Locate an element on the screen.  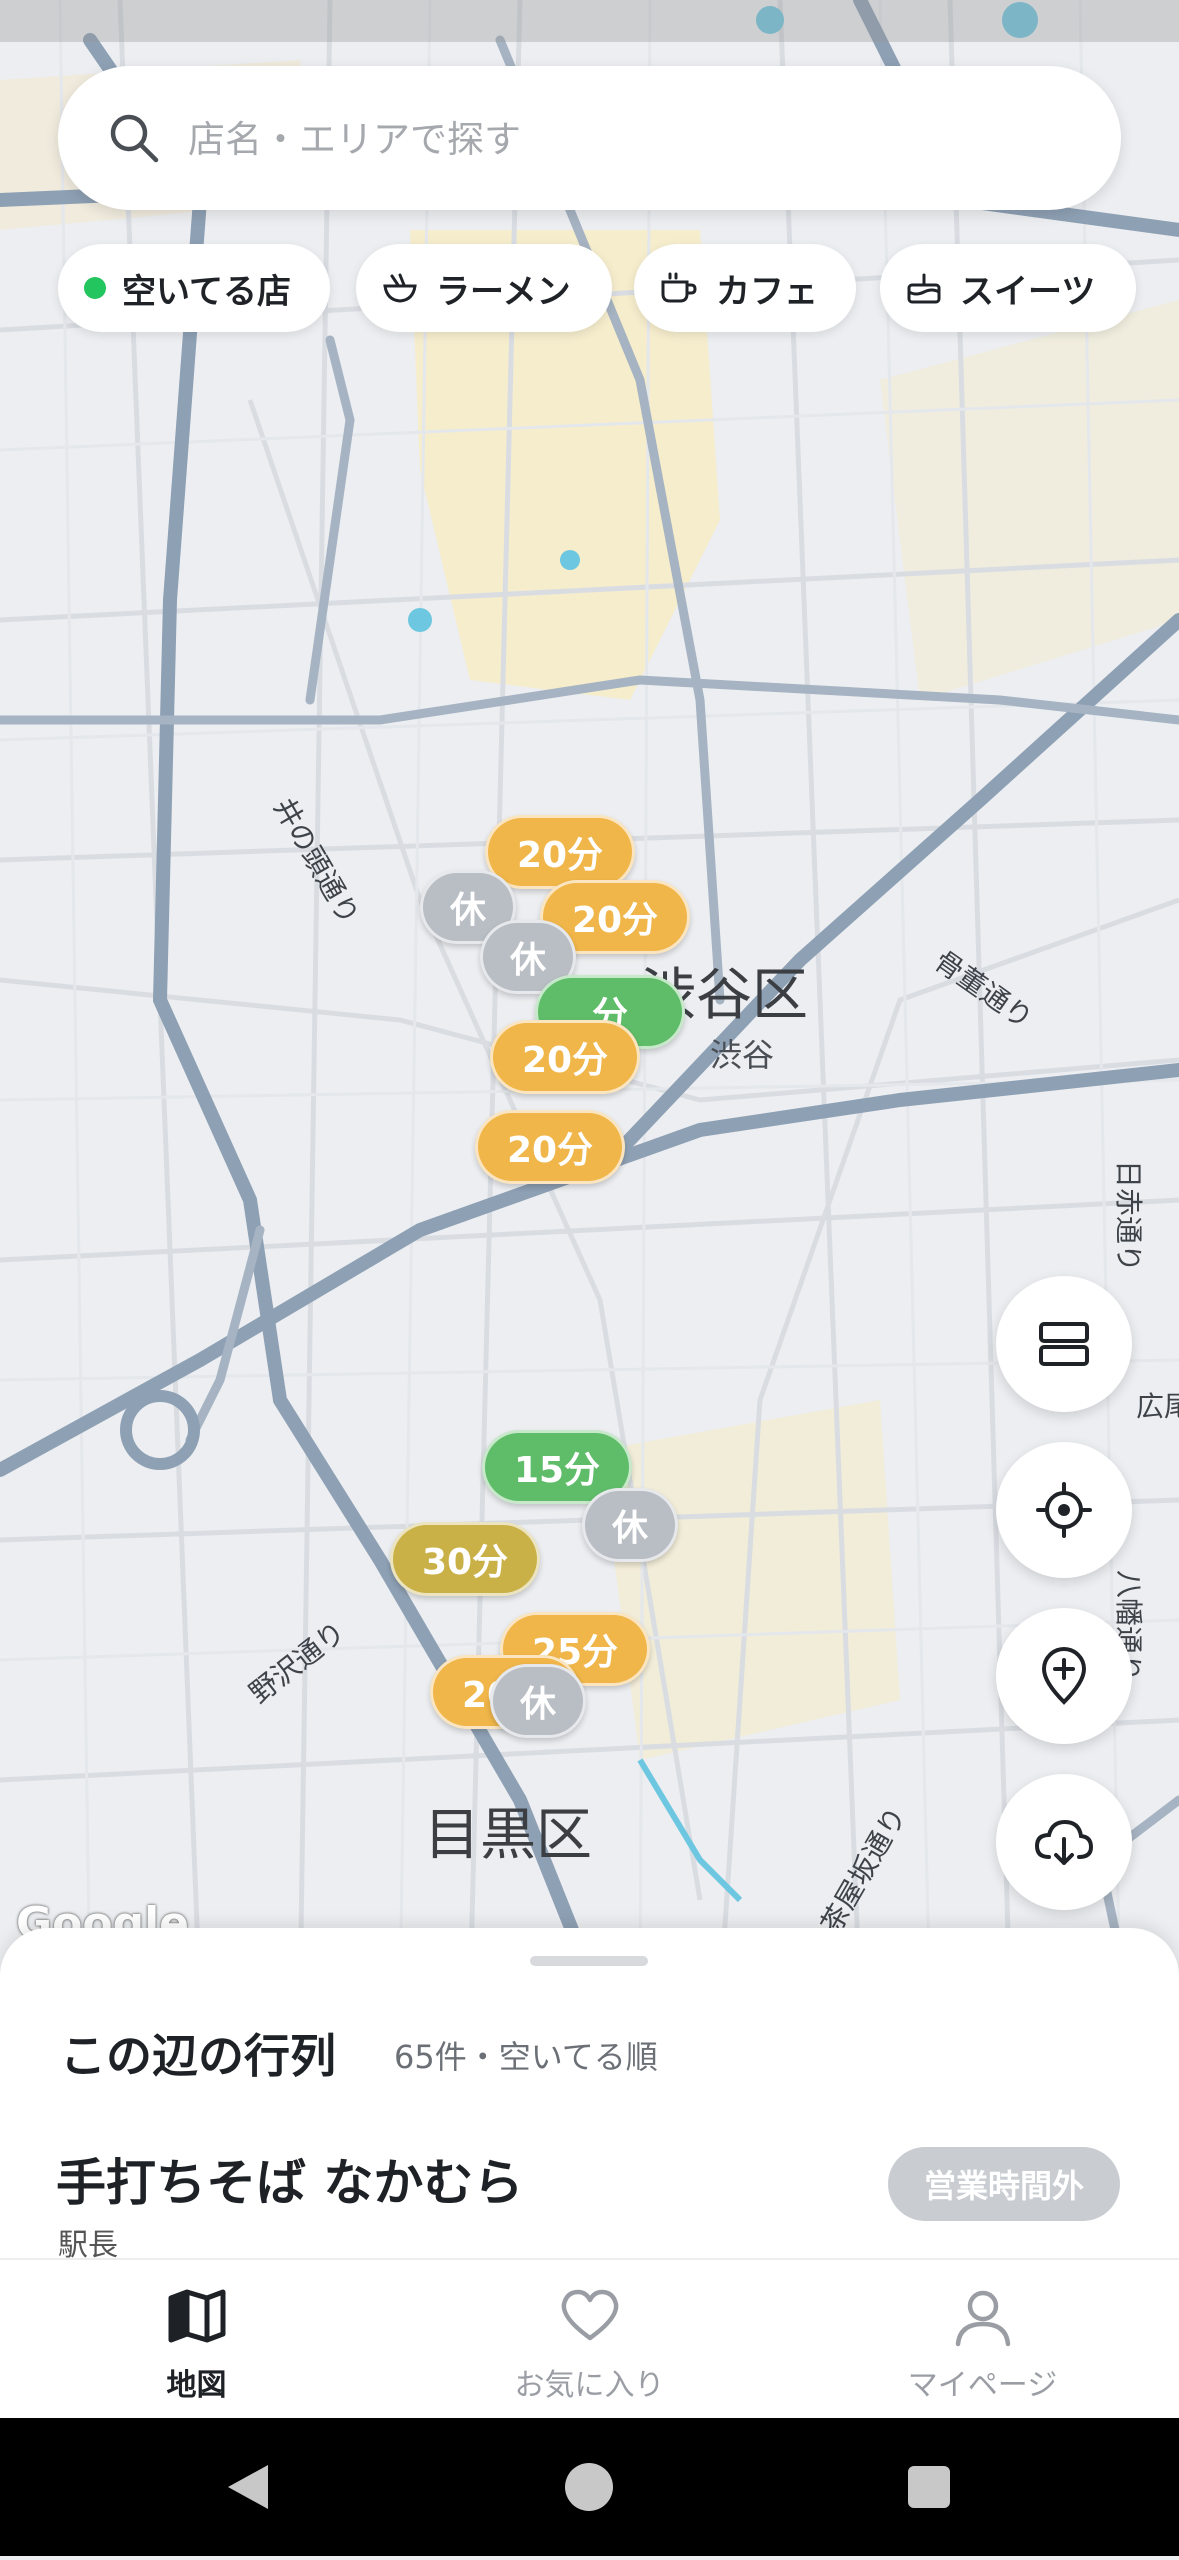
home-icon is located at coordinates (589, 2487).